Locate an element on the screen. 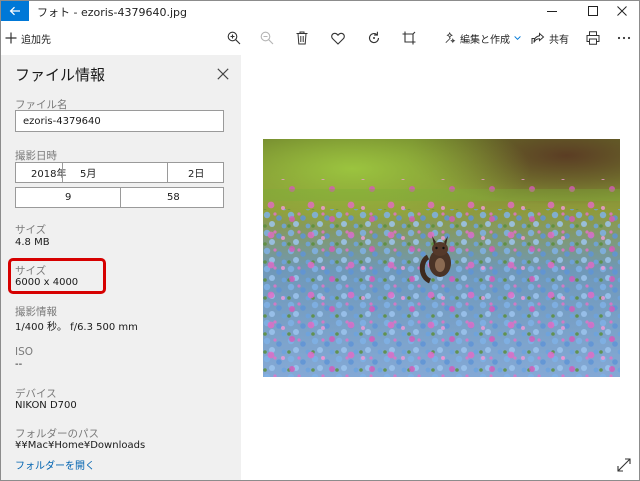 The image size is (640, 481). panel-close-button is located at coordinates (223, 74).